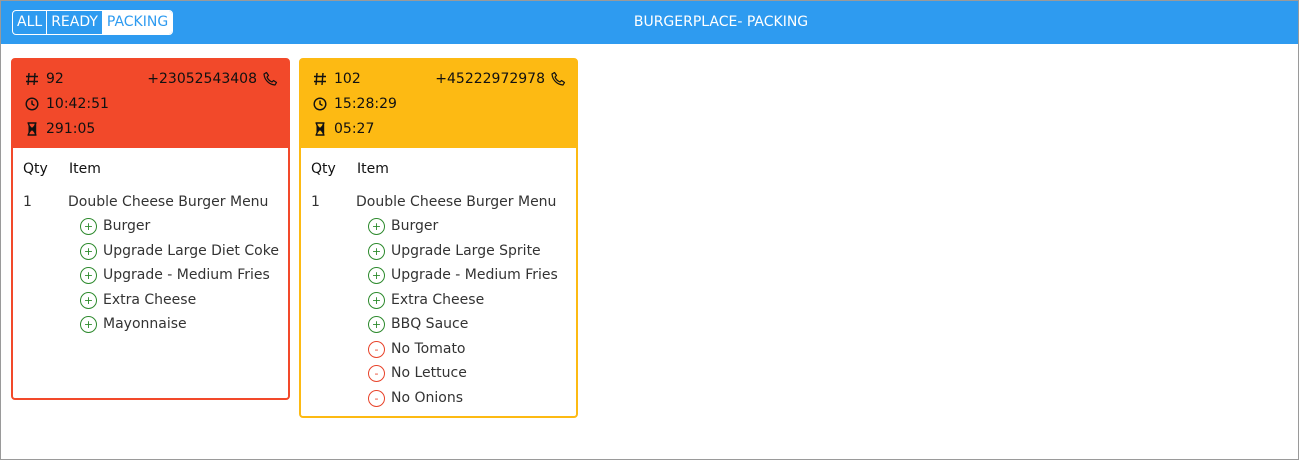  Describe the element at coordinates (427, 398) in the screenshot. I see `modifier-label: No Onions` at that location.